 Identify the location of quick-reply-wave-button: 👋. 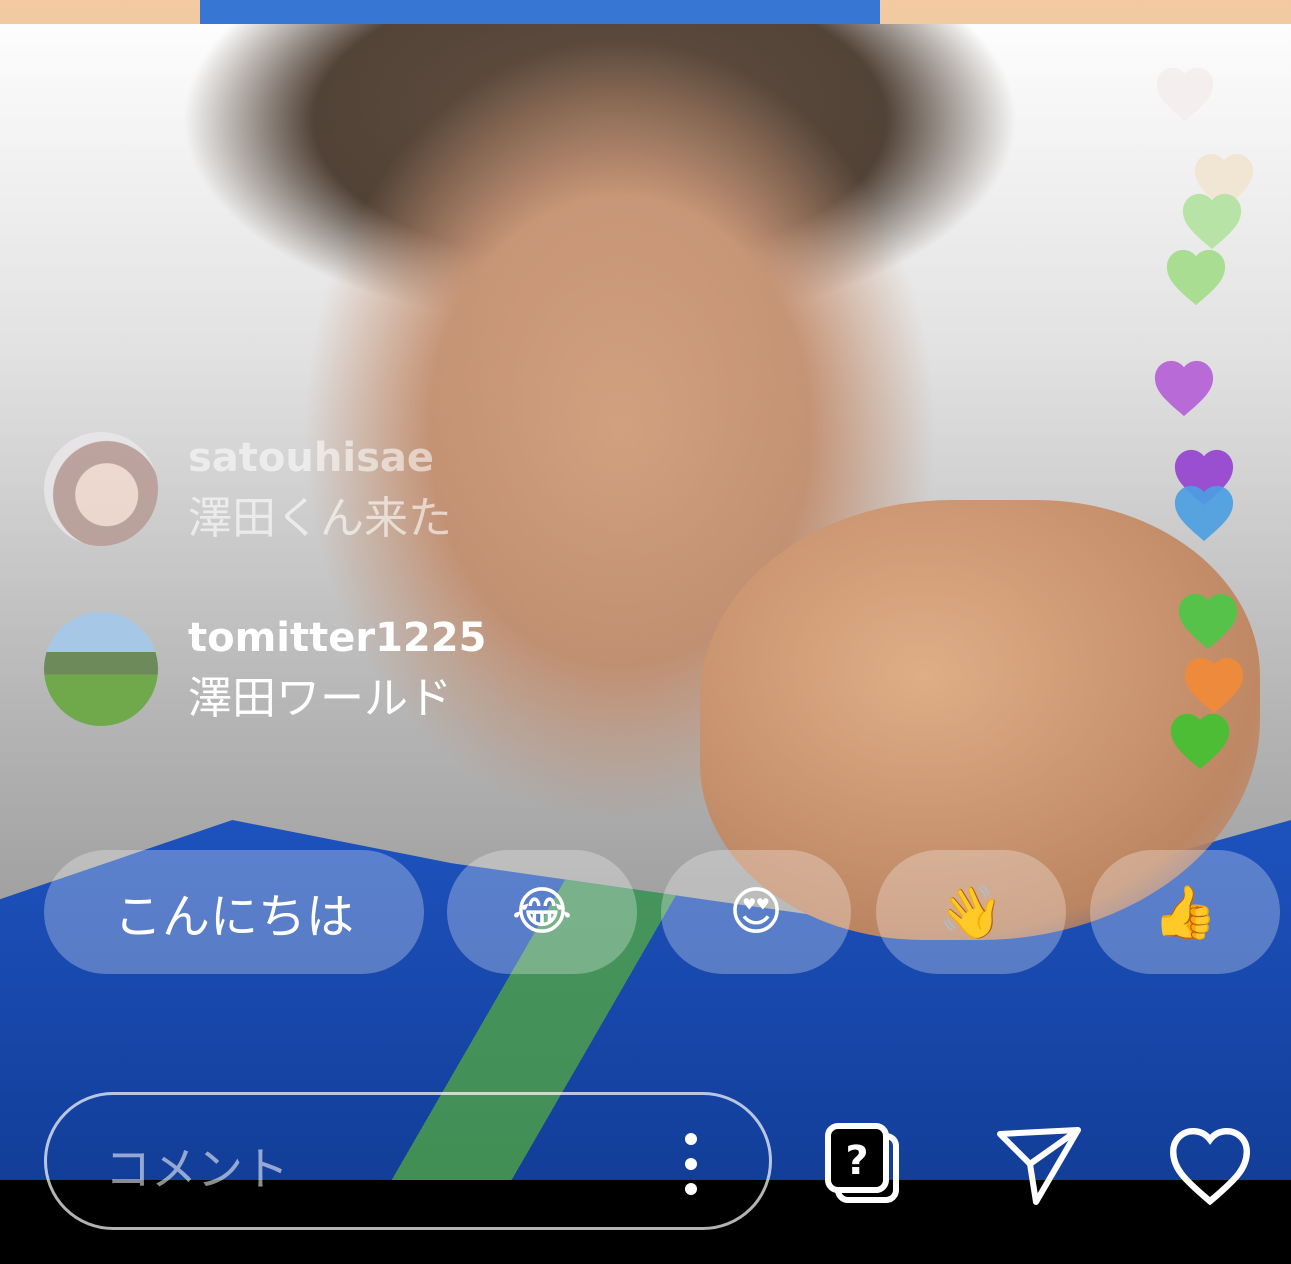
(971, 912).